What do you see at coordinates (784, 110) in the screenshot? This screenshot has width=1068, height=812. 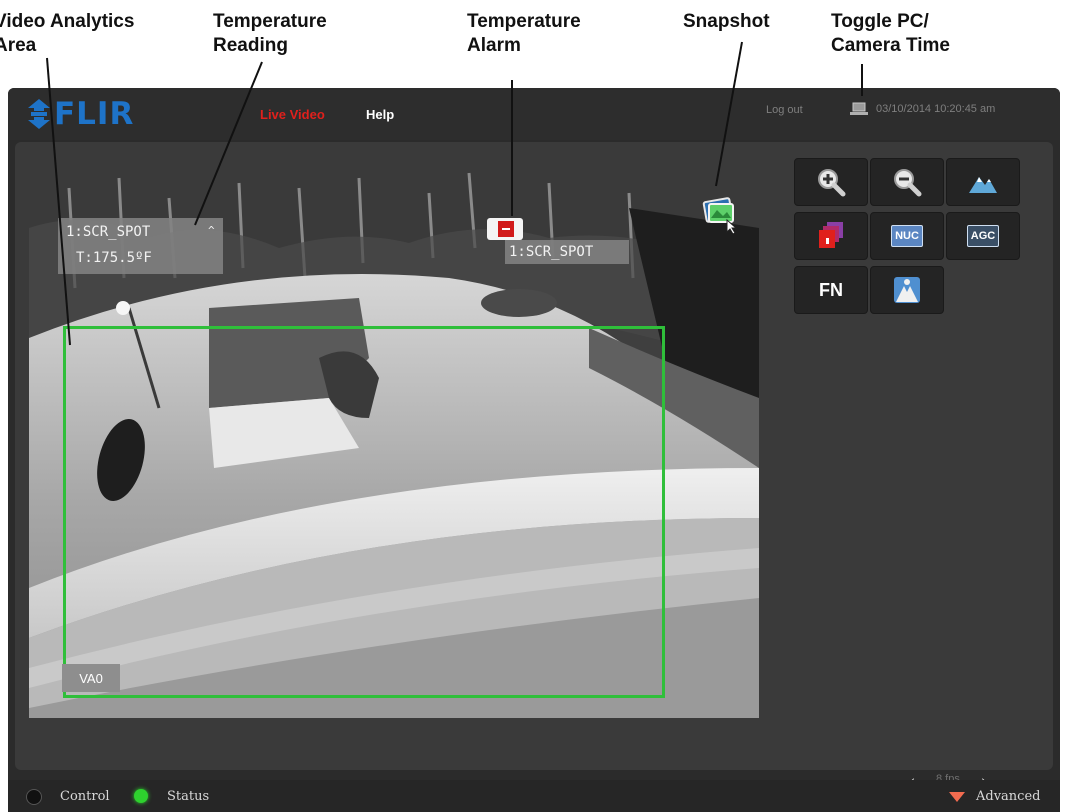 I see `logout-link: Log out` at bounding box center [784, 110].